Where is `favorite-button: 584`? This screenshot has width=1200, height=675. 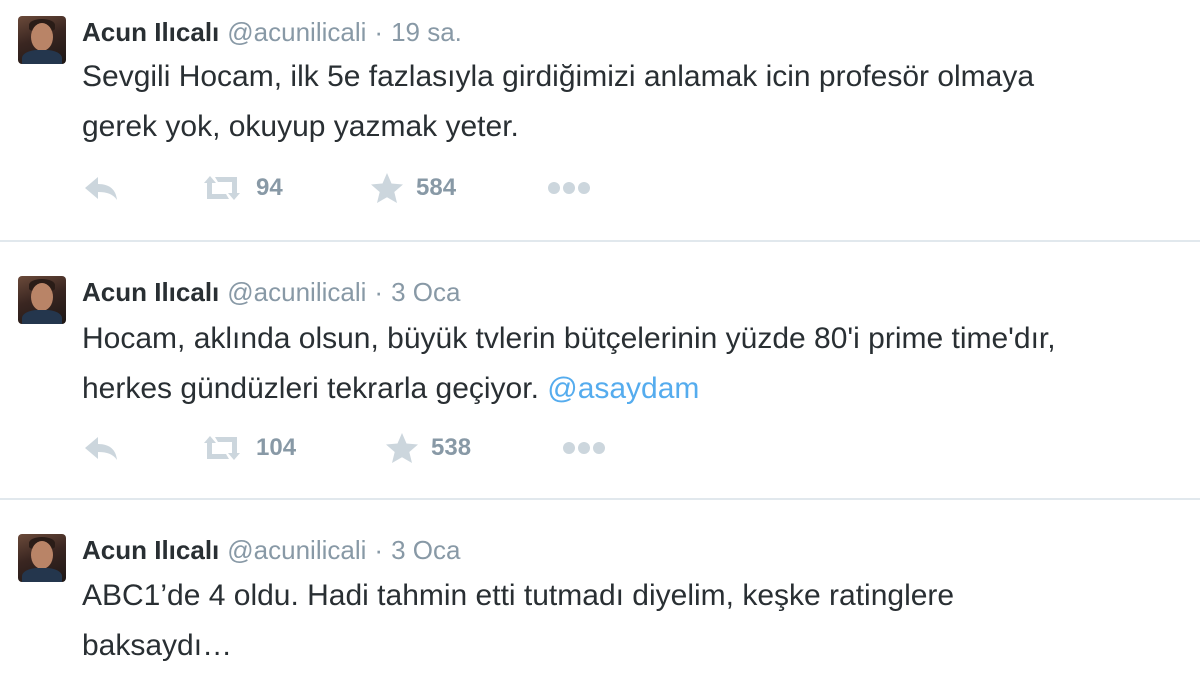 favorite-button: 584 is located at coordinates (413, 188).